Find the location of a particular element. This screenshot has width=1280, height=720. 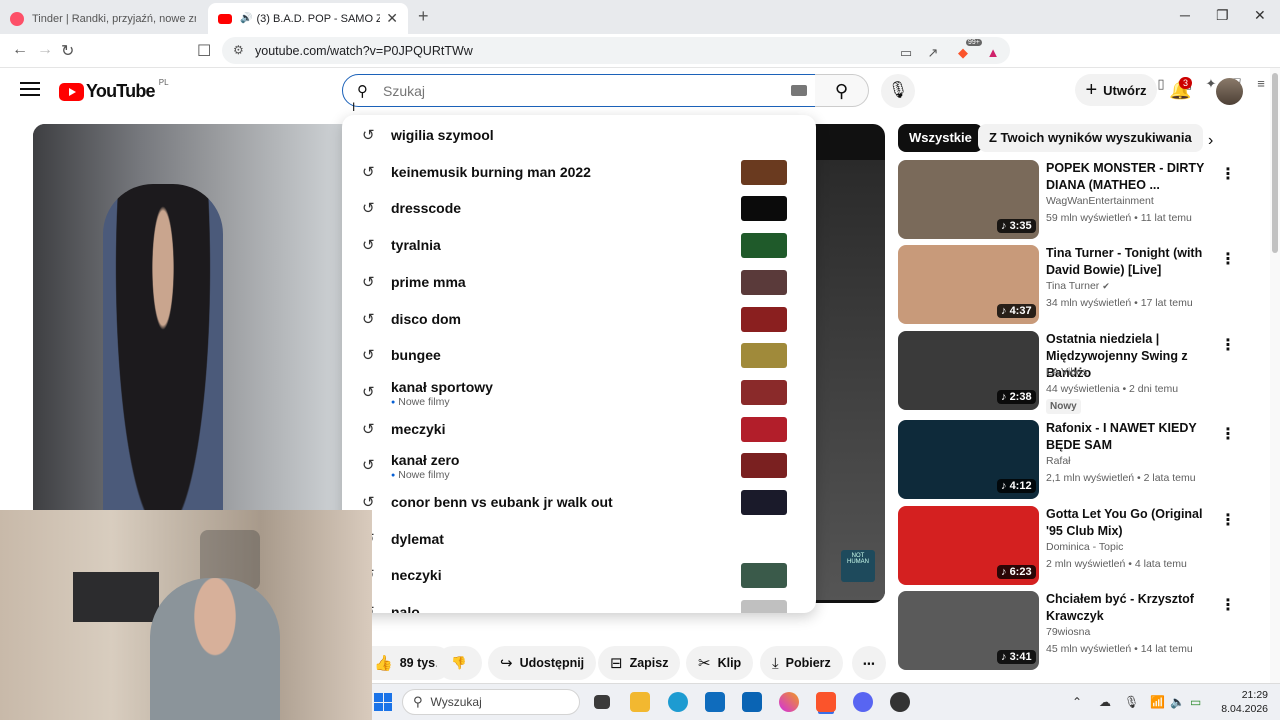

search-suggestion: ↺ tyralnia is located at coordinates (579, 245).